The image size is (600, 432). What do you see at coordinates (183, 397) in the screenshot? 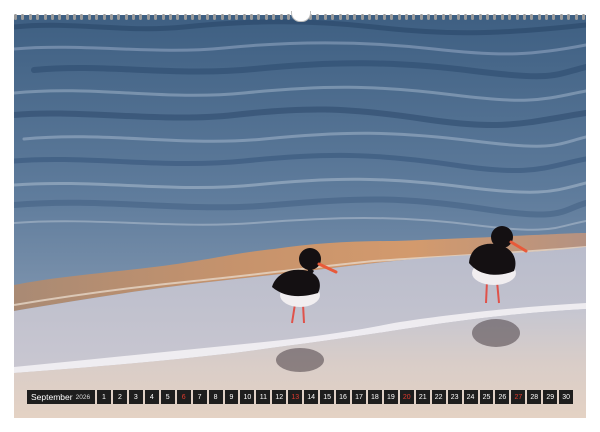
I see `day-cell: 6` at bounding box center [183, 397].